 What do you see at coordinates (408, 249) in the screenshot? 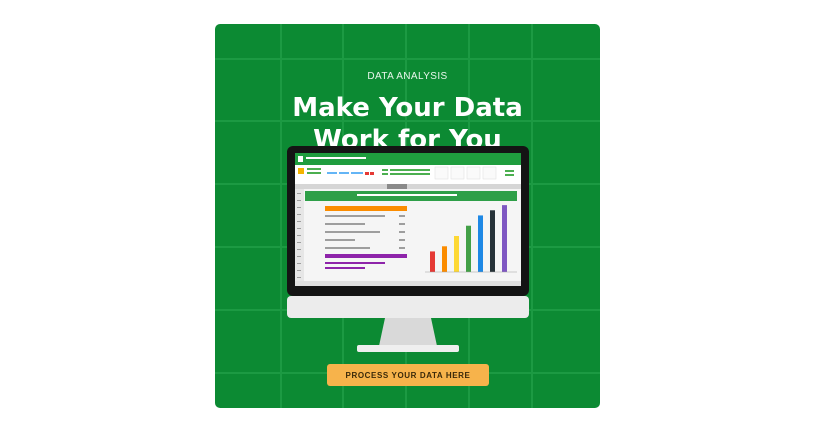
I see `monitor-illustration` at bounding box center [408, 249].